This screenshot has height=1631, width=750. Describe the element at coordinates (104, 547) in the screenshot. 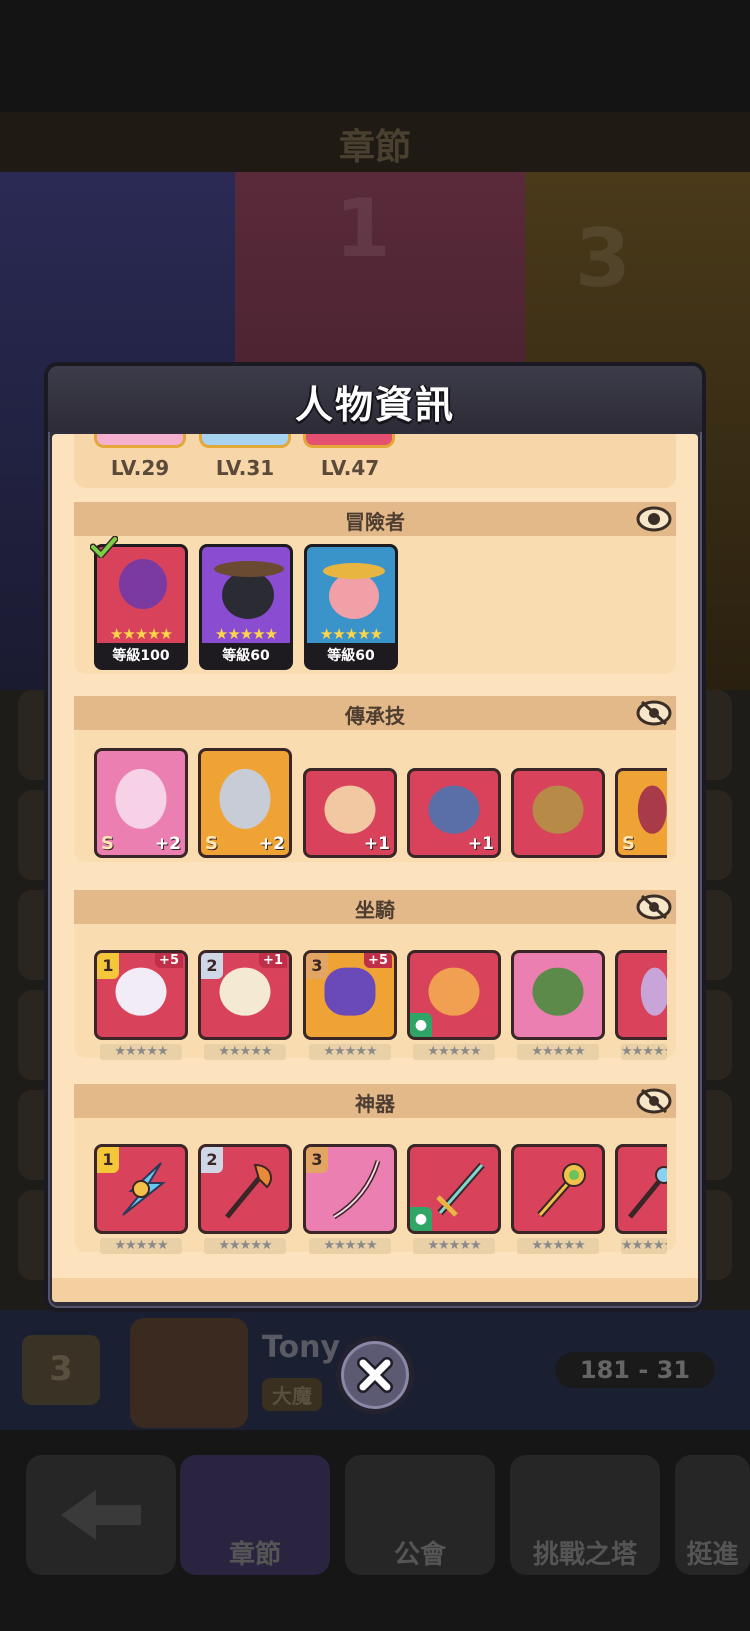

I see `check-icon` at that location.